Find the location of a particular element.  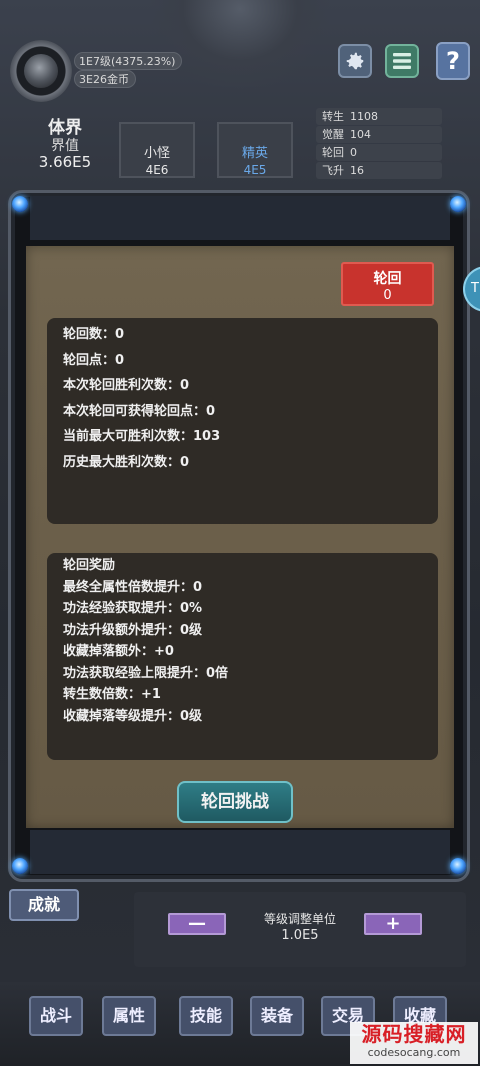

increase-button: + is located at coordinates (393, 924).